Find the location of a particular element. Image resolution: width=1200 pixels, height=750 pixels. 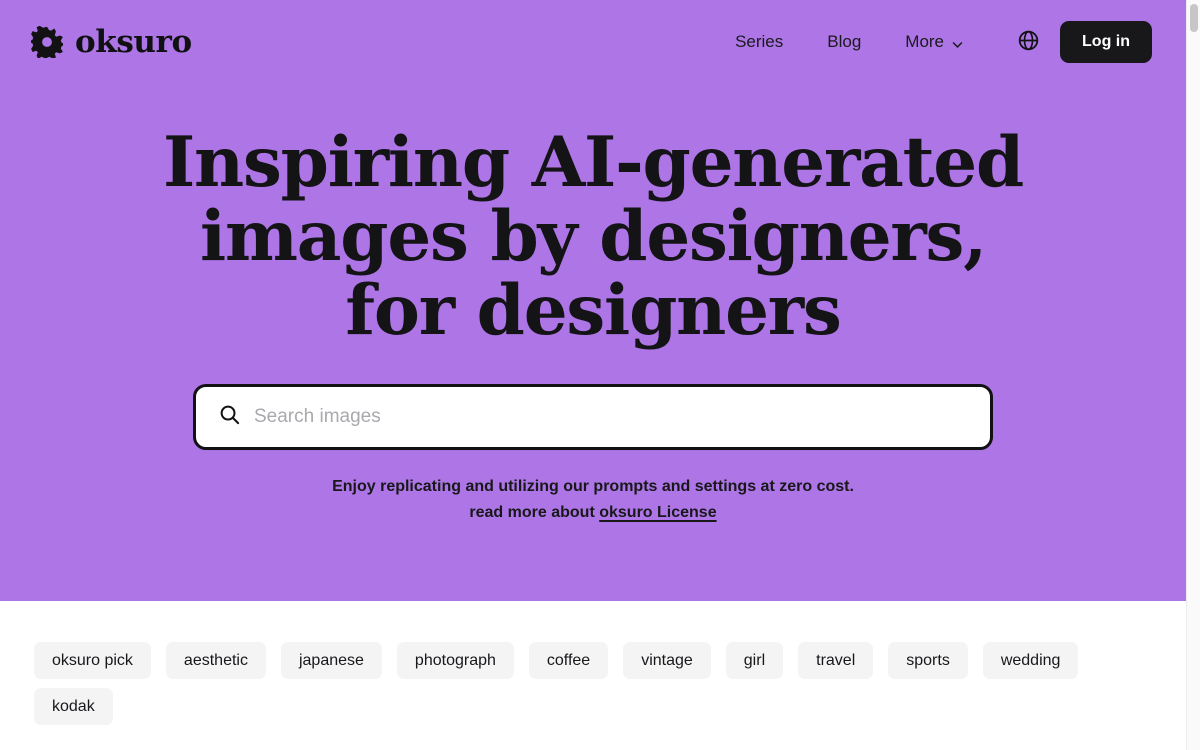

scrollbar-thumb is located at coordinates (1194, 18).